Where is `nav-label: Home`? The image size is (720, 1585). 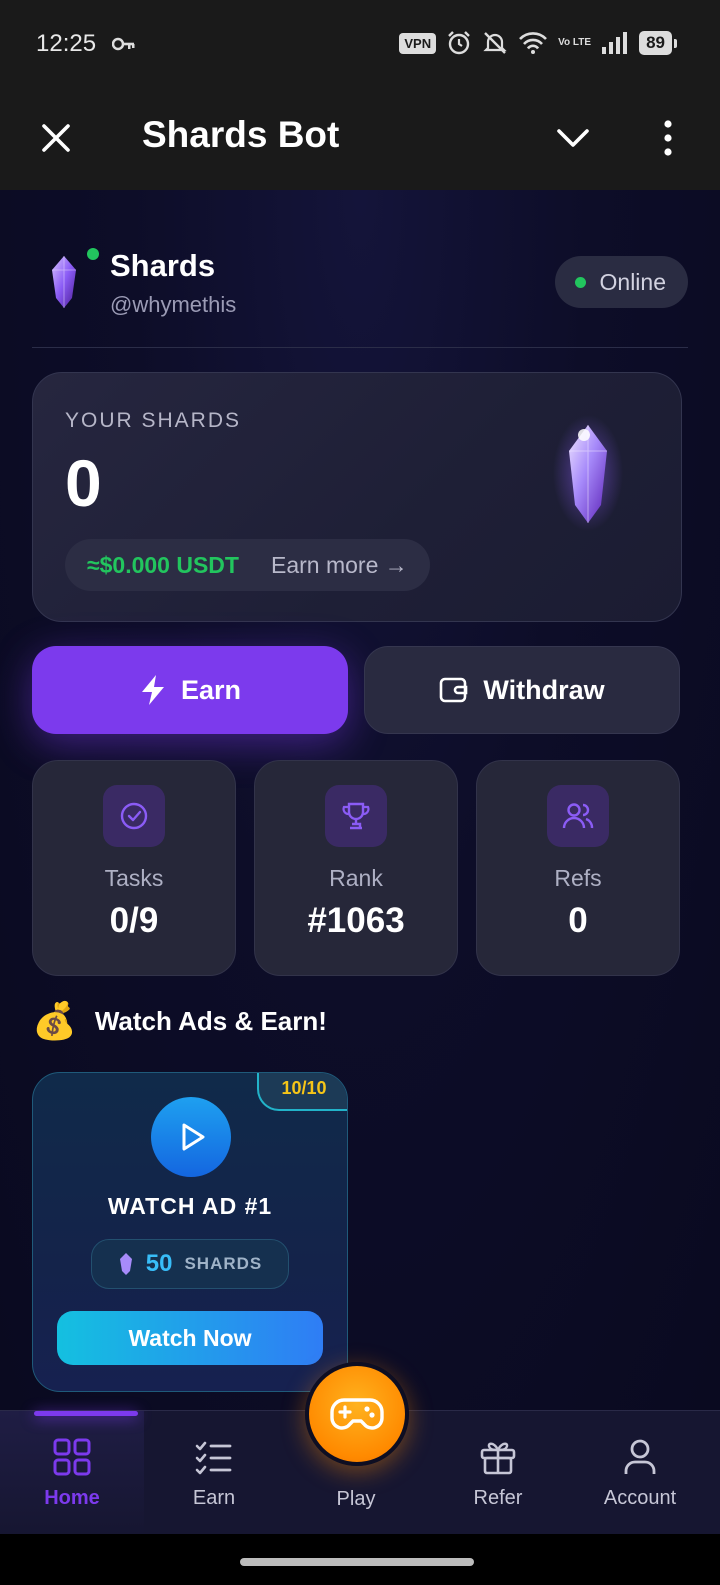 nav-label: Home is located at coordinates (72, 1498).